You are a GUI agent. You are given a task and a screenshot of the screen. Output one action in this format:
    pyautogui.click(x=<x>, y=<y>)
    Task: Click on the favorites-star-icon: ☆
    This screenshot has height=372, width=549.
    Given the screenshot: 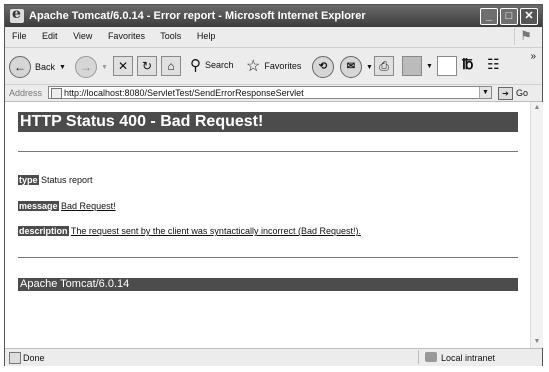 What is the action you would take?
    pyautogui.click(x=253, y=66)
    